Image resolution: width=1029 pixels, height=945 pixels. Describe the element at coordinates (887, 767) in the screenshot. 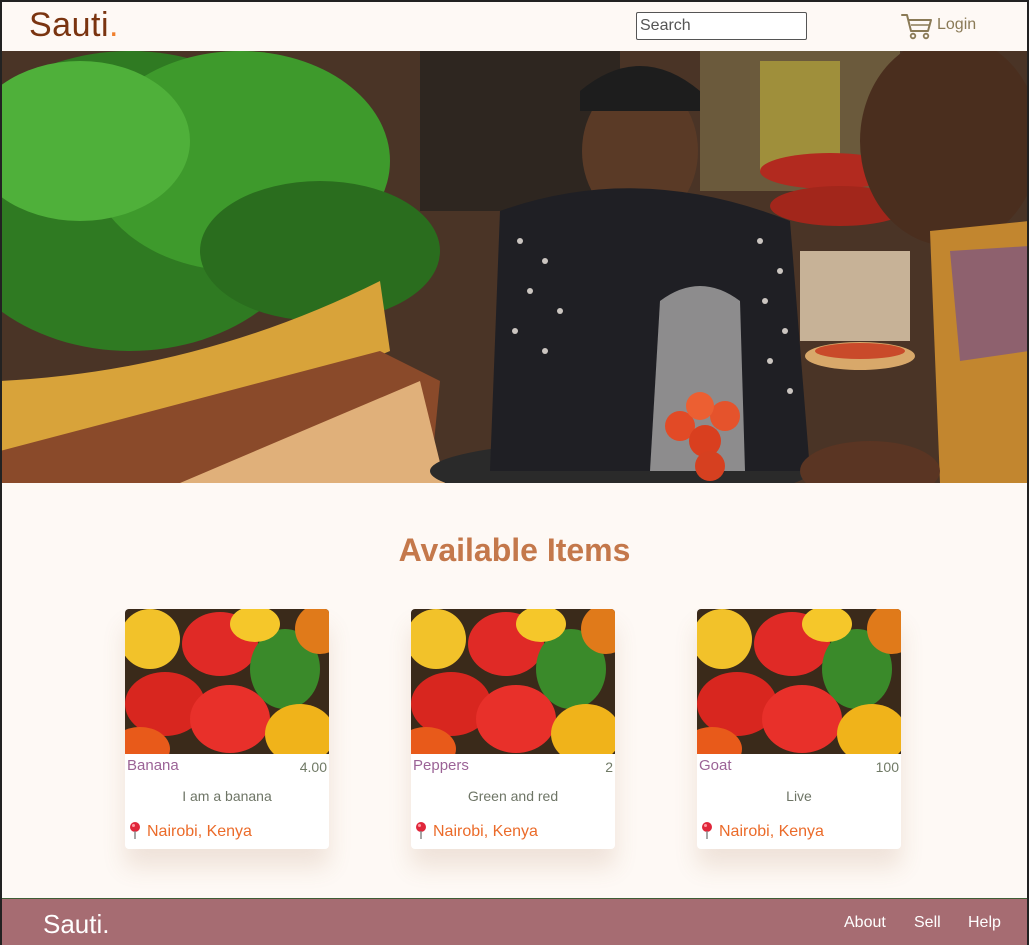

I see `item-price: 100` at that location.